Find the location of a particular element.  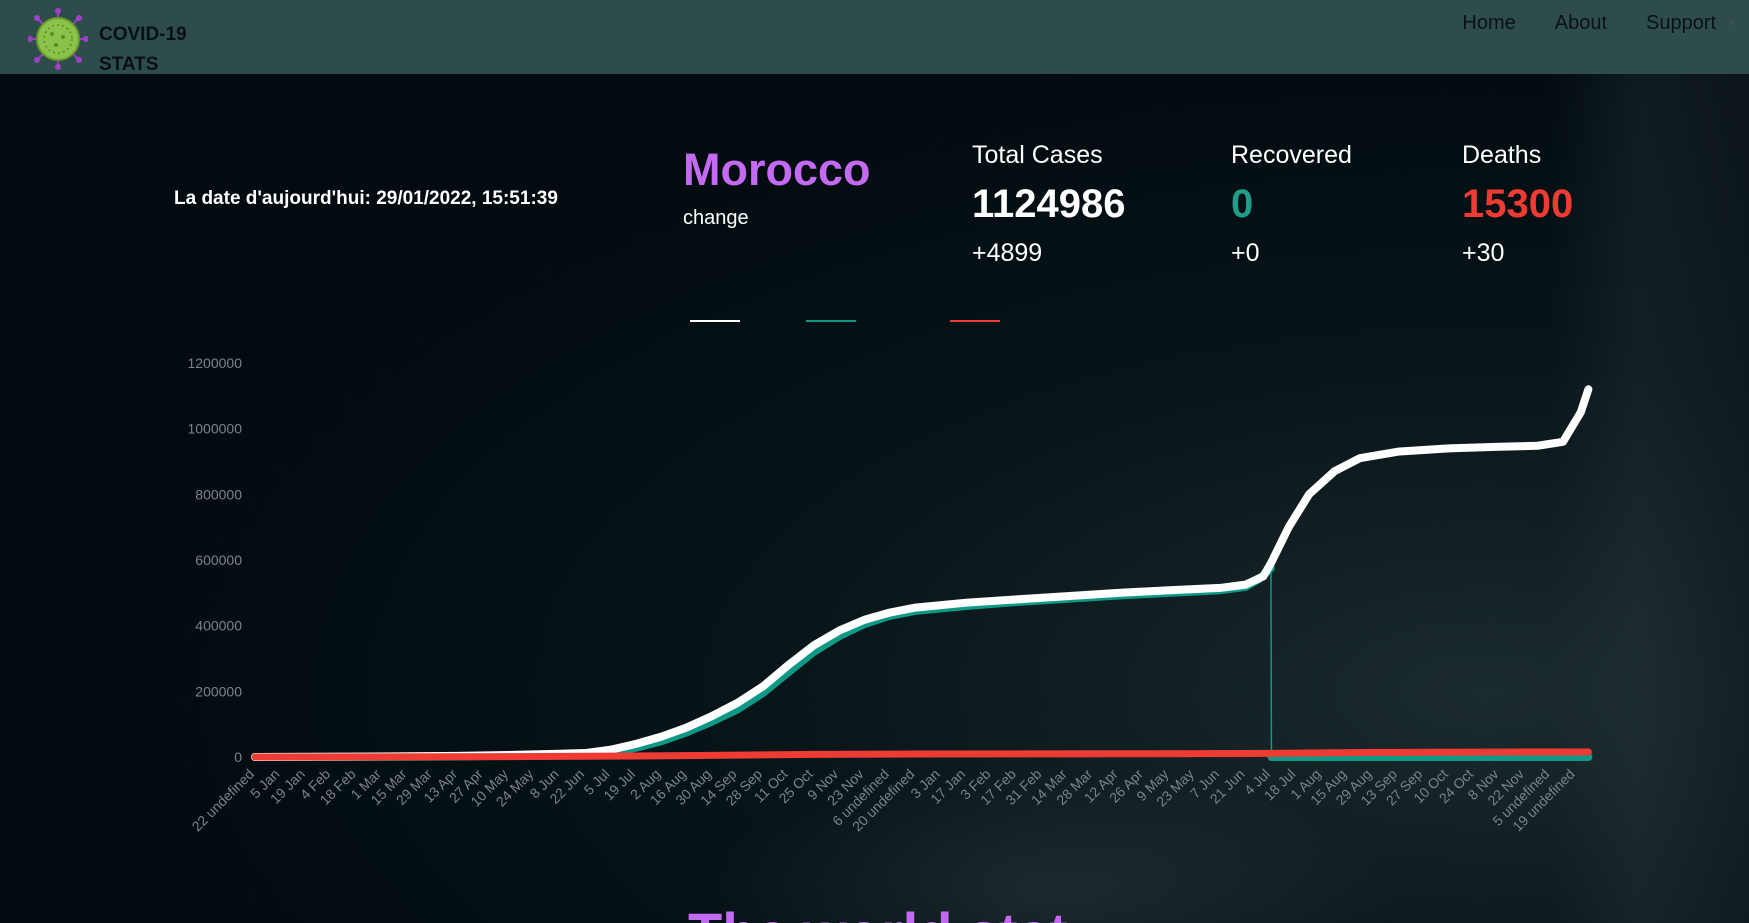

brand-line1: COVID-19 is located at coordinates (143, 34).